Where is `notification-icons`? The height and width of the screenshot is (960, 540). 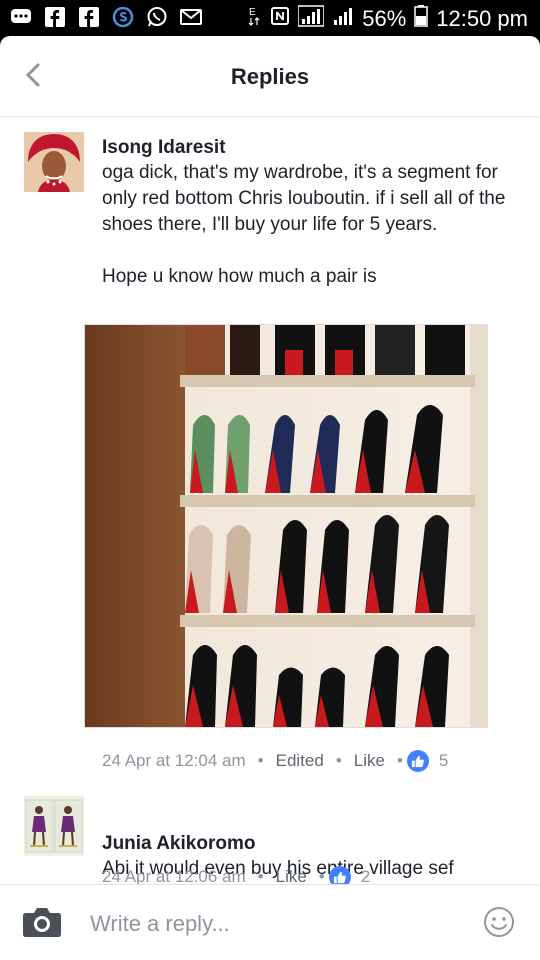
notification-icons is located at coordinates (106, 17).